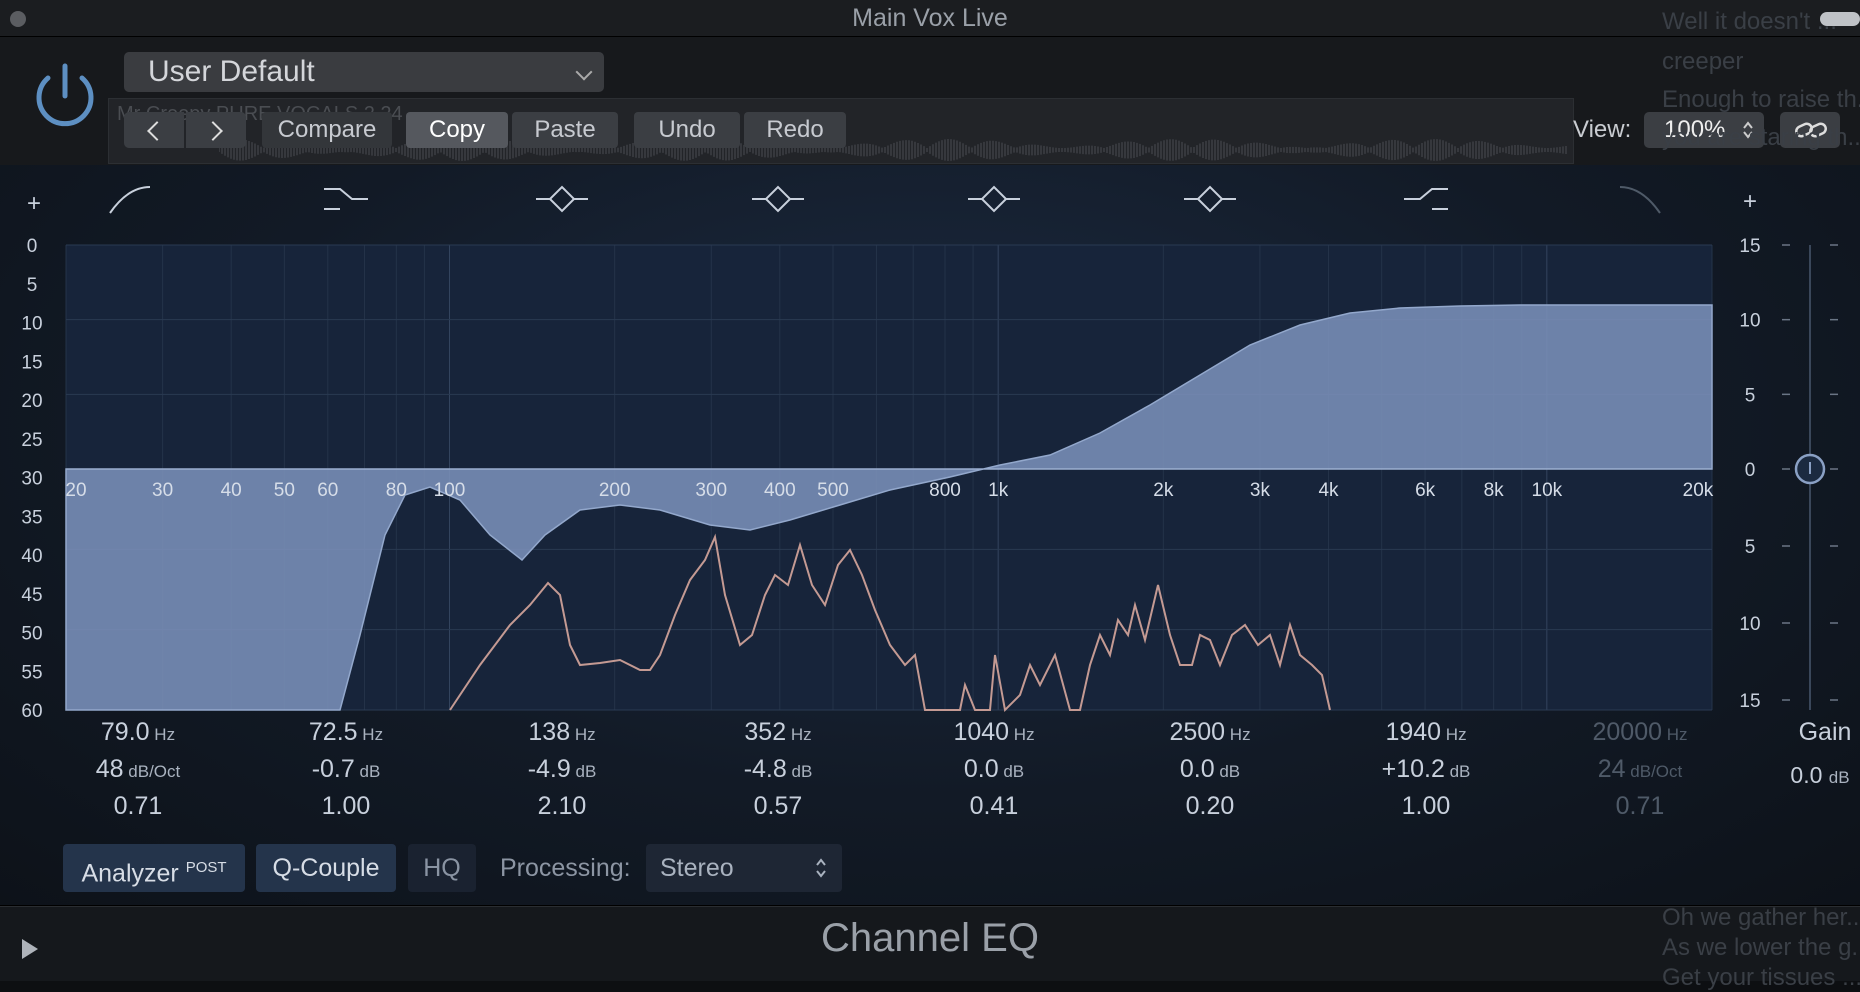 Image resolution: width=1860 pixels, height=992 pixels. I want to click on band-gain: -4.9 dB, so click(562, 769).